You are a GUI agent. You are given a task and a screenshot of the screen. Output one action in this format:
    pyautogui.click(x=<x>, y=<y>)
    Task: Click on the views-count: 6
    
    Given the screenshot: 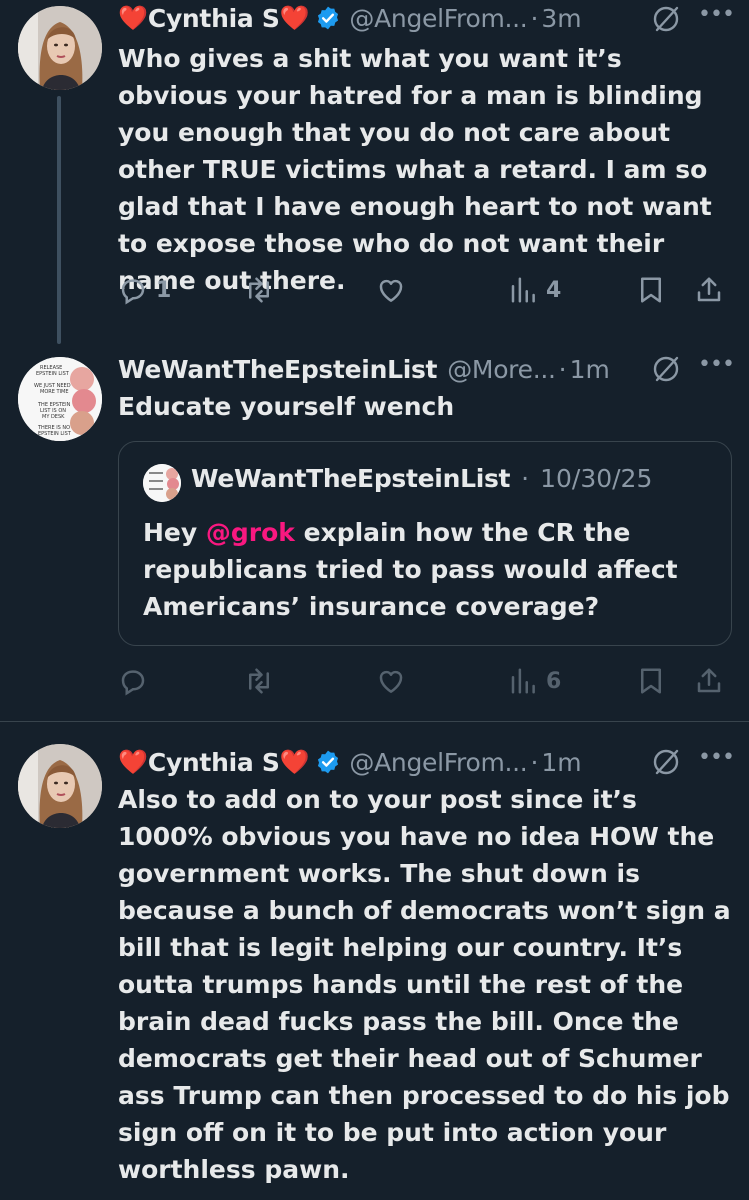 What is the action you would take?
    pyautogui.click(x=554, y=681)
    